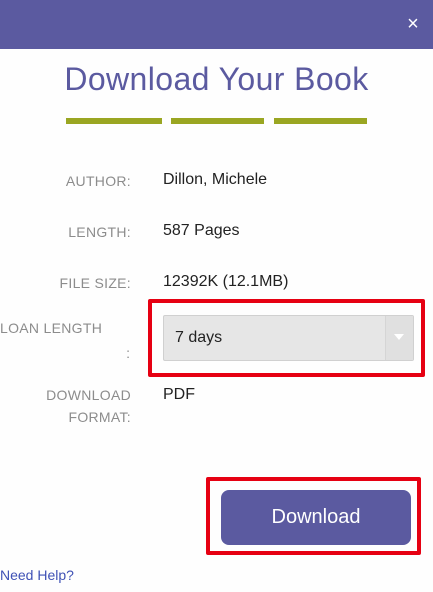  I want to click on download-format-label-line1: DOWNLOAD, so click(88, 395).